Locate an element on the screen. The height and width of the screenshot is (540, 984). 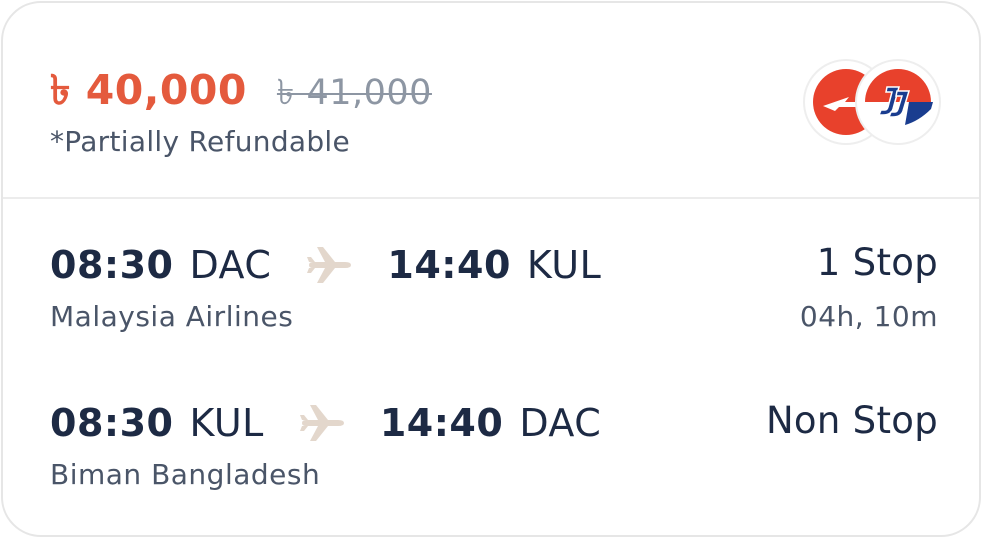
depart-airport: KUL is located at coordinates (226, 423).